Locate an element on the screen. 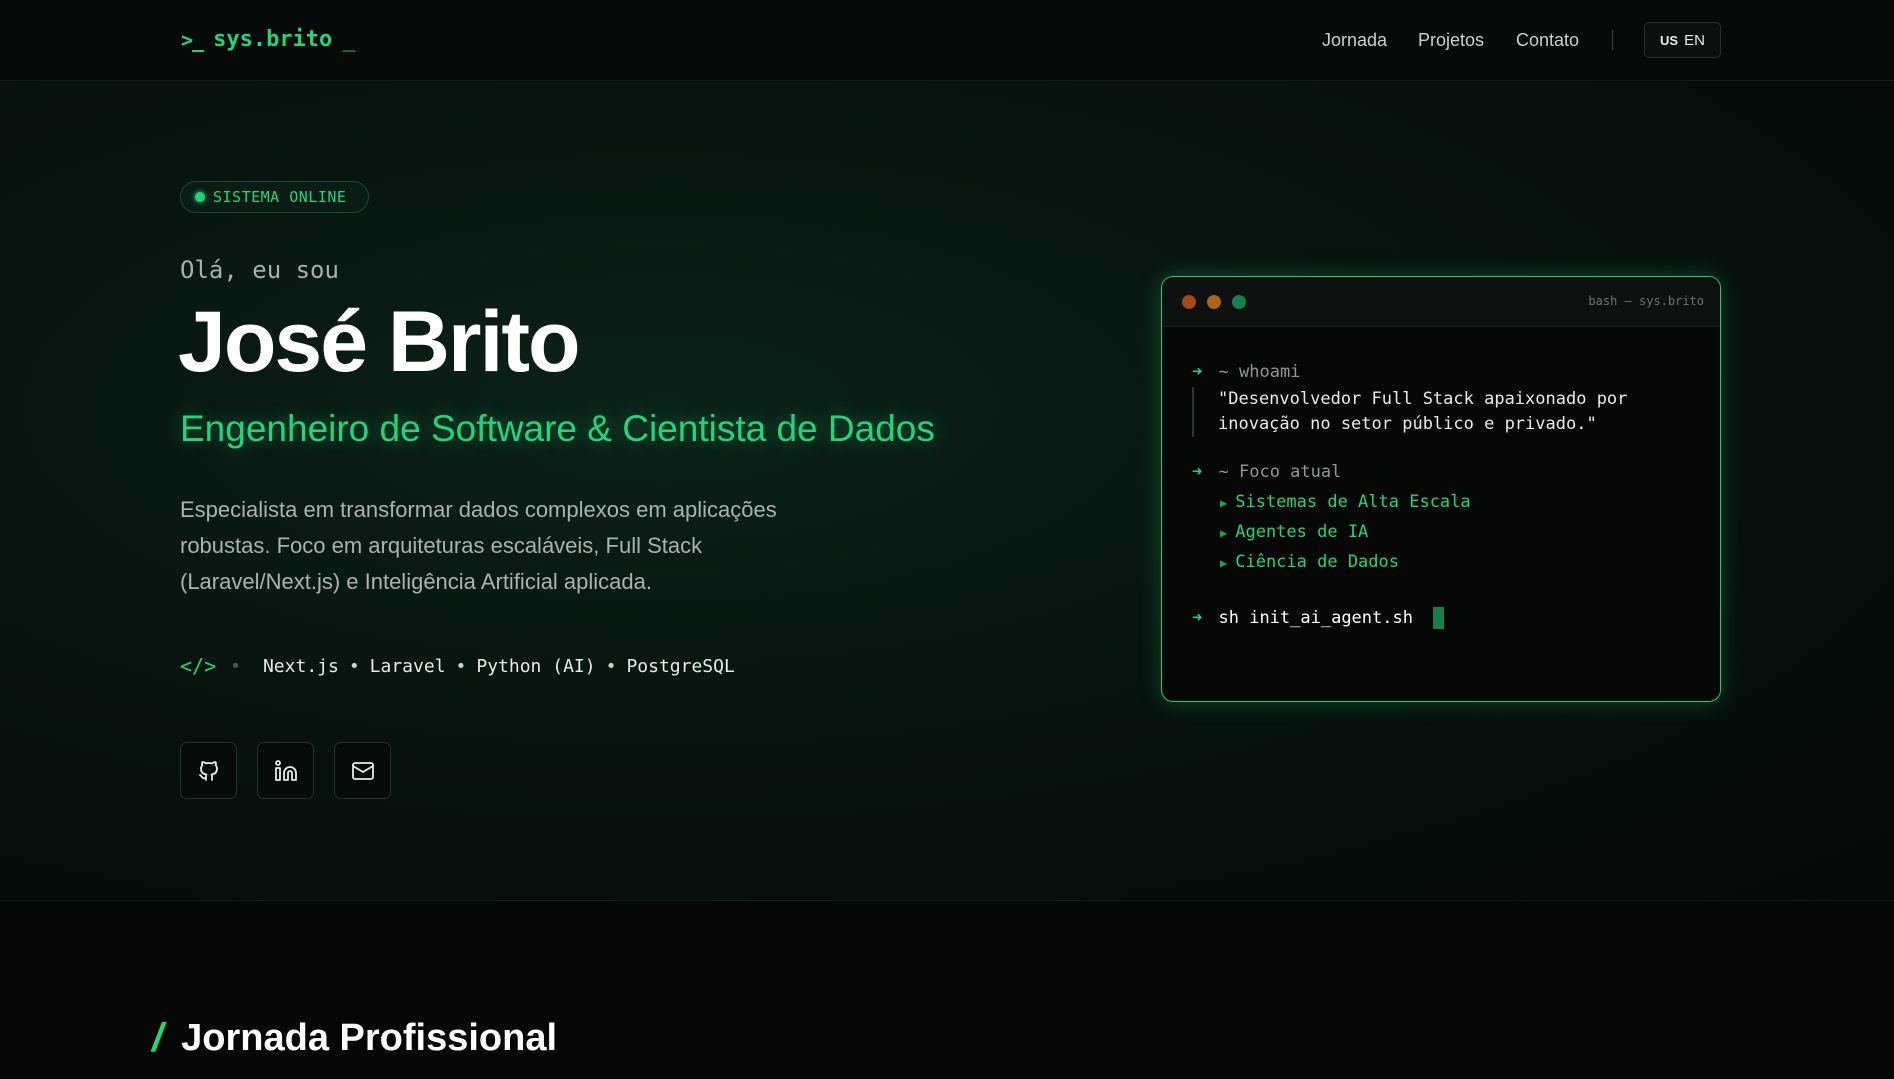 The height and width of the screenshot is (1079, 1894). github-button is located at coordinates (208, 770).